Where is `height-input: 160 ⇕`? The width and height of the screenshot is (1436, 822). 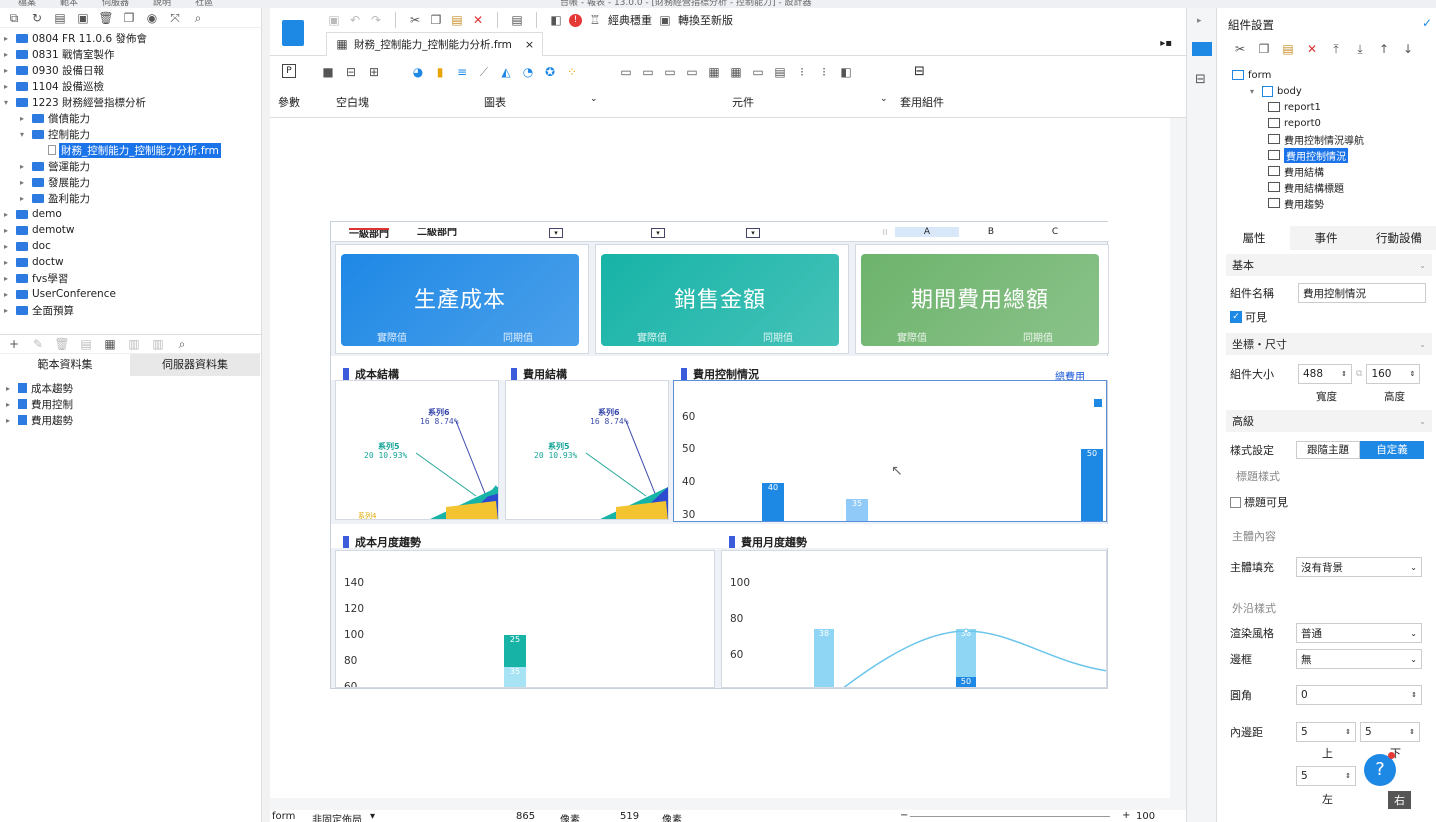
height-input: 160 ⇕ is located at coordinates (1393, 374).